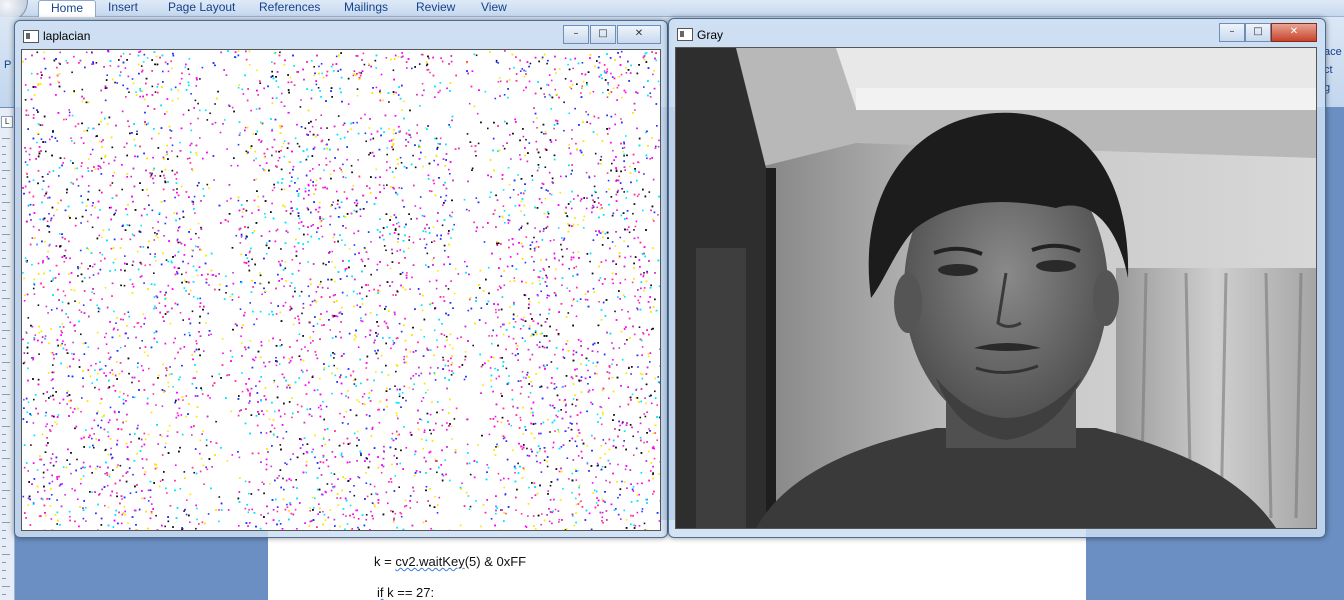 The height and width of the screenshot is (600, 1344). Describe the element at coordinates (495, 561) in the screenshot. I see `code-line-1-post: (5) & 0xFF` at that location.